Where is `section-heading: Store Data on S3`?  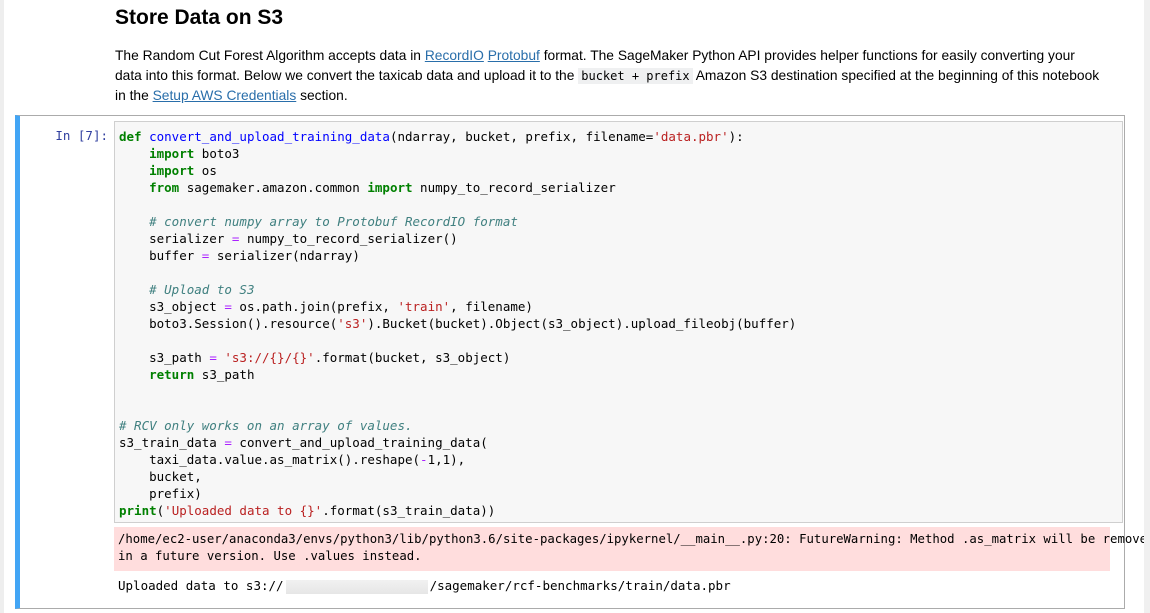 section-heading: Store Data on S3 is located at coordinates (199, 17).